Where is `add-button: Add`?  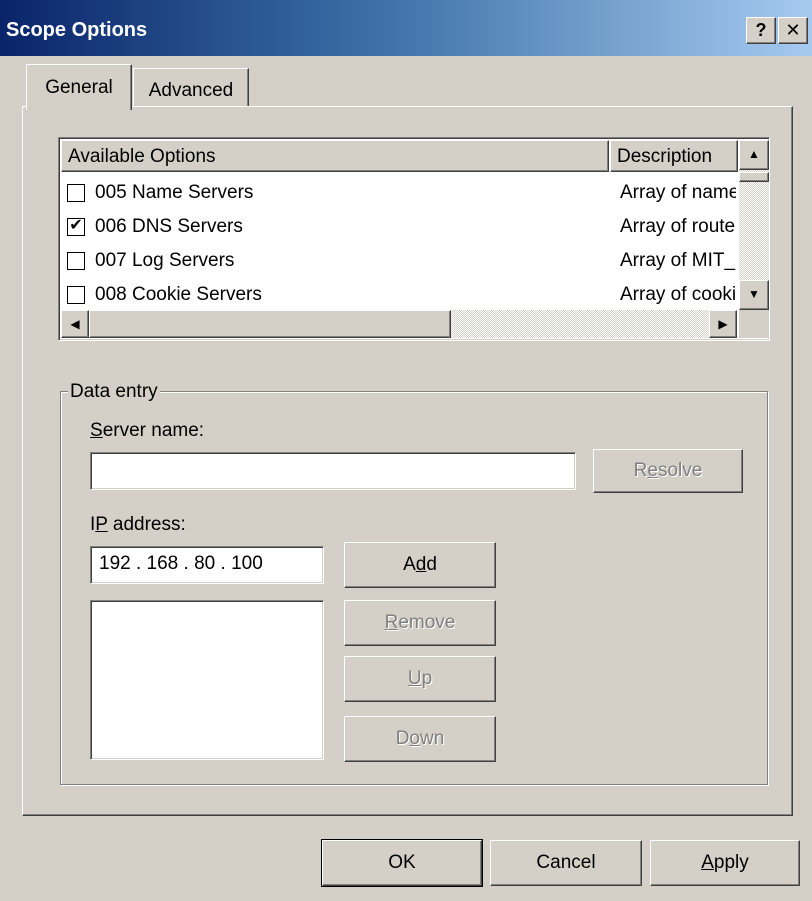 add-button: Add is located at coordinates (420, 565).